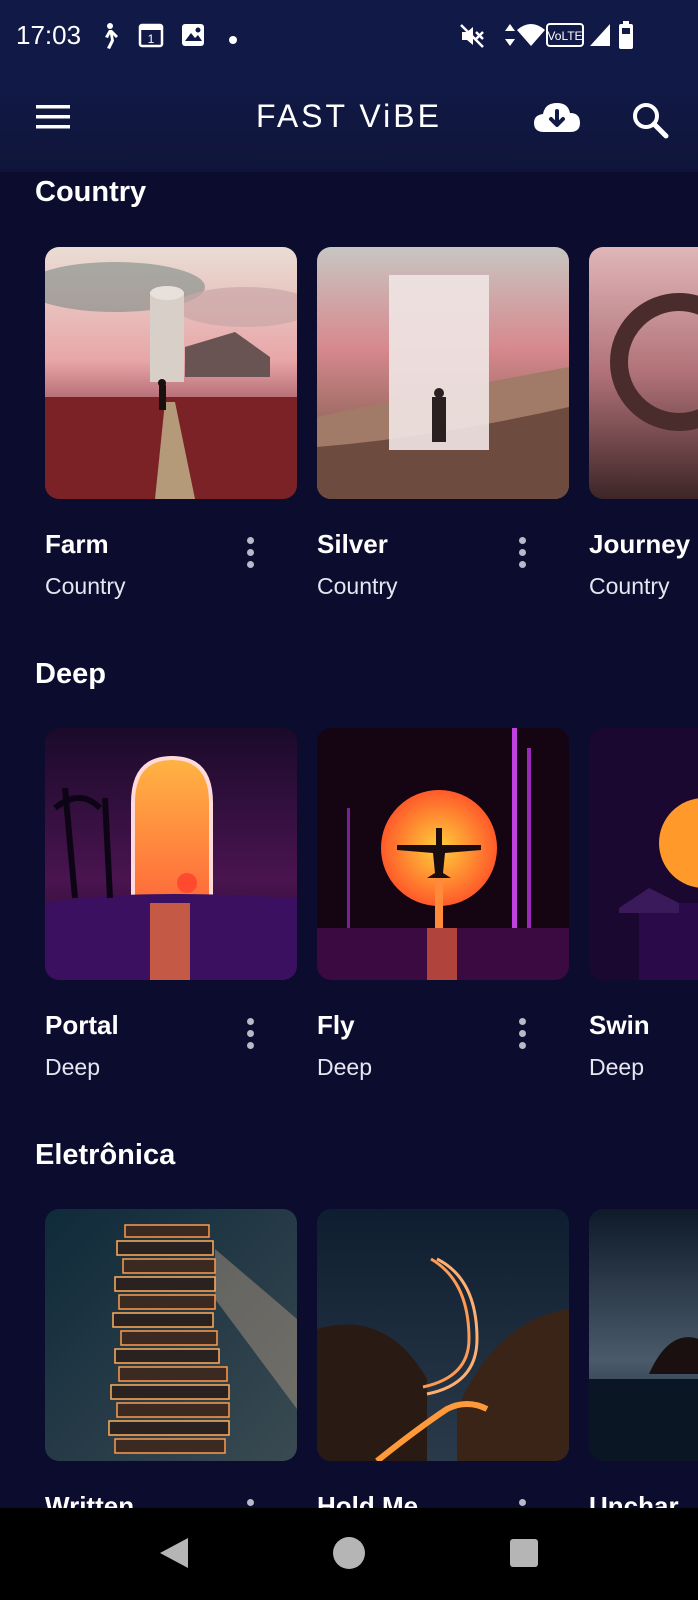  I want to click on track-title: Journey, so click(640, 544).